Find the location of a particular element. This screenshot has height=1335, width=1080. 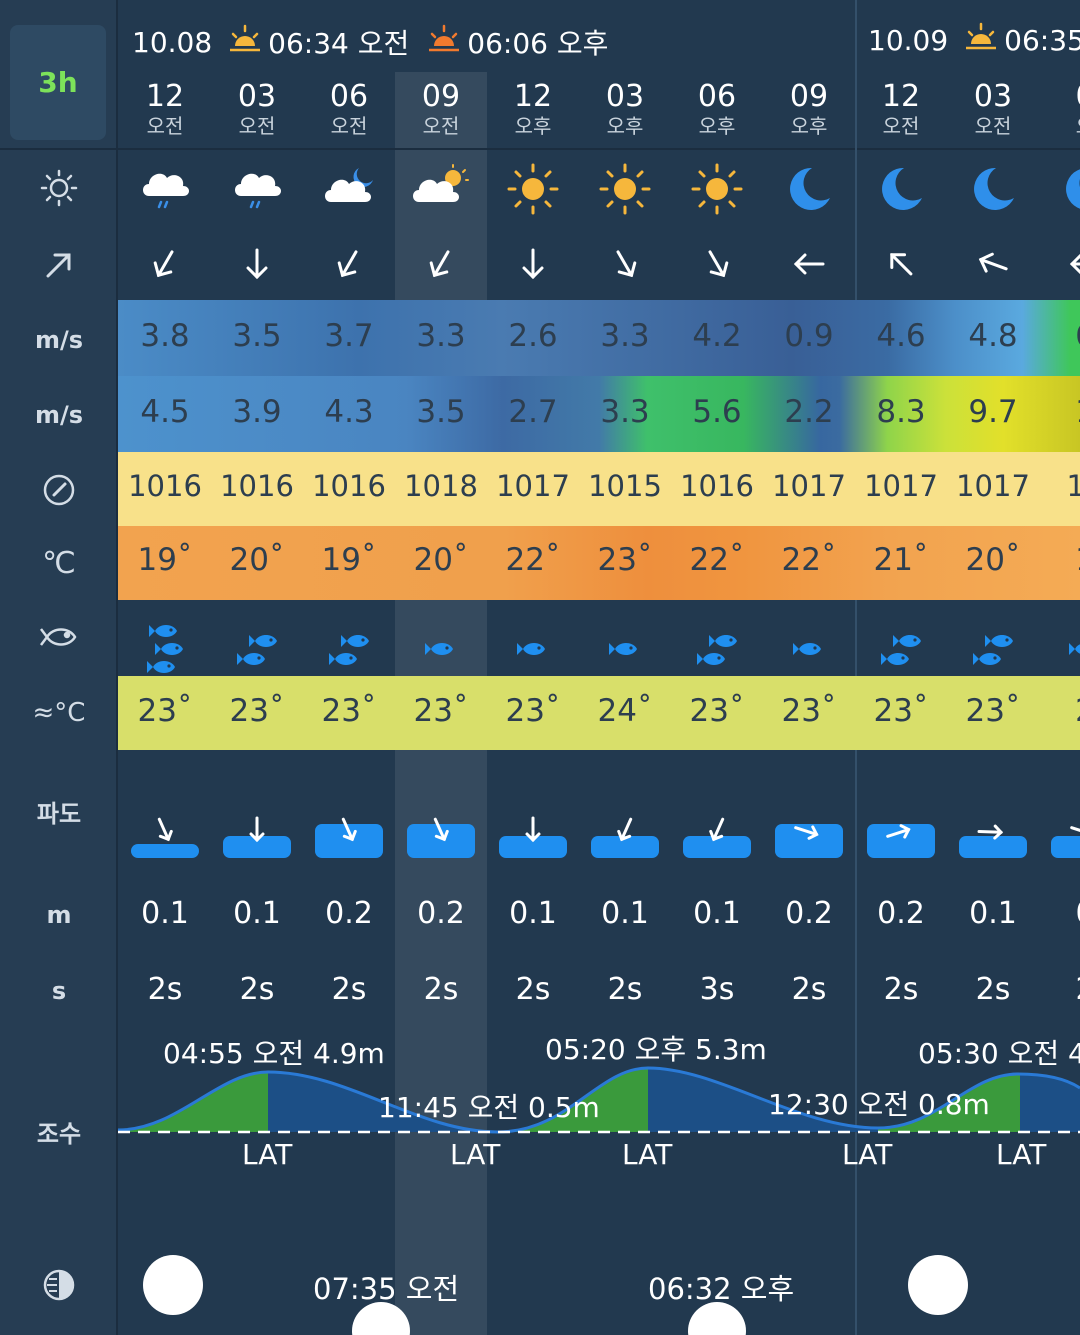

gust-speed-value: 3.3 is located at coordinates (625, 412).